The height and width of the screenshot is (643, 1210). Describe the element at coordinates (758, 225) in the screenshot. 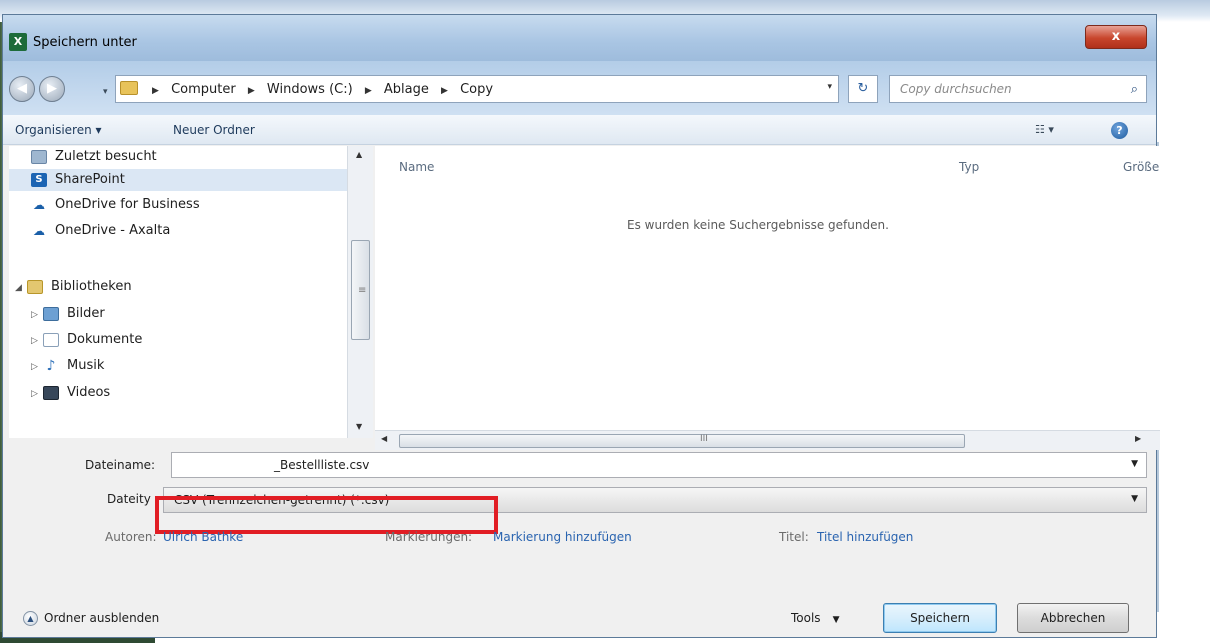

I see `empty-results-message: Es wurden keine Suchergebnisse gefunden.` at that location.